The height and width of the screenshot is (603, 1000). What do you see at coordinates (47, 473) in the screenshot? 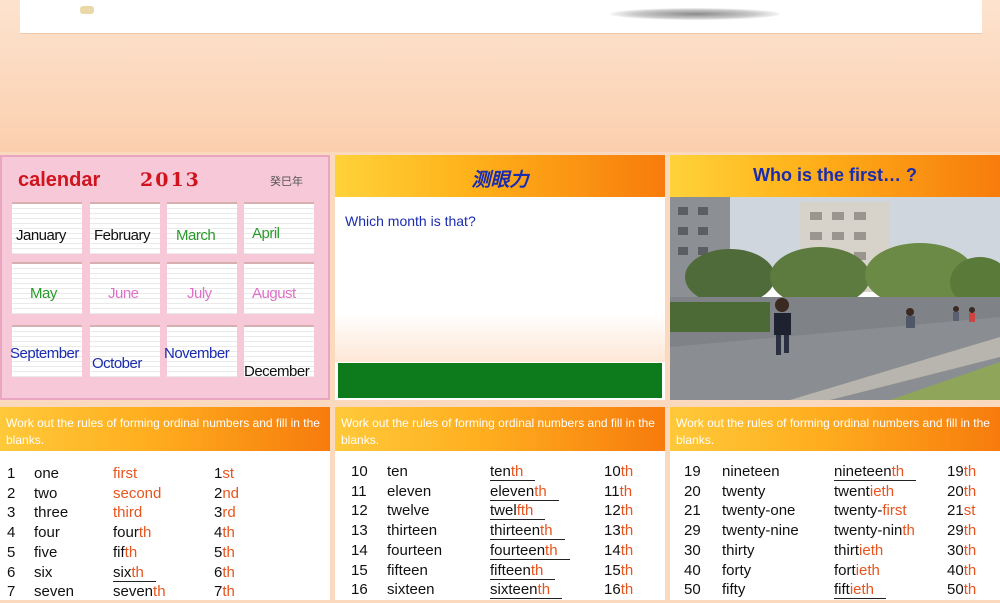
I see `cardinal-word: one` at bounding box center [47, 473].